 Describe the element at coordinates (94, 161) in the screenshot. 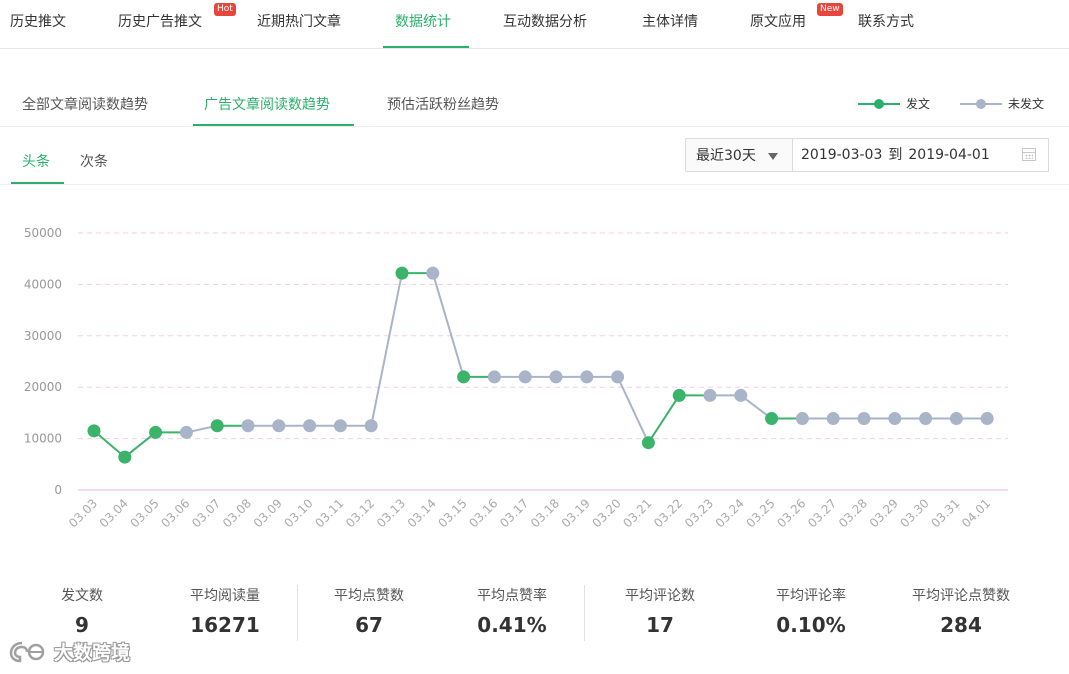

I see `tab-secondary: 次条` at that location.